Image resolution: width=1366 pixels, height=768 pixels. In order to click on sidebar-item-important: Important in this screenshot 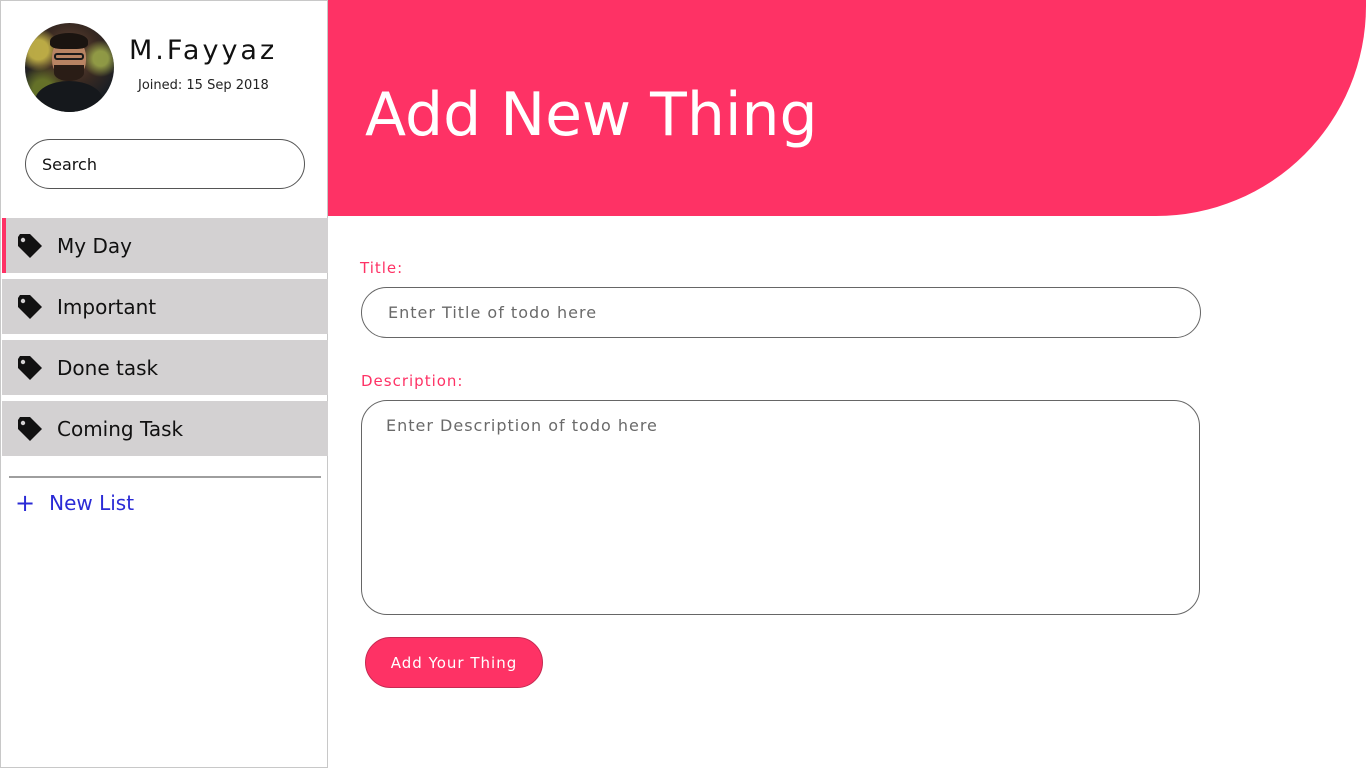, I will do `click(165, 306)`.